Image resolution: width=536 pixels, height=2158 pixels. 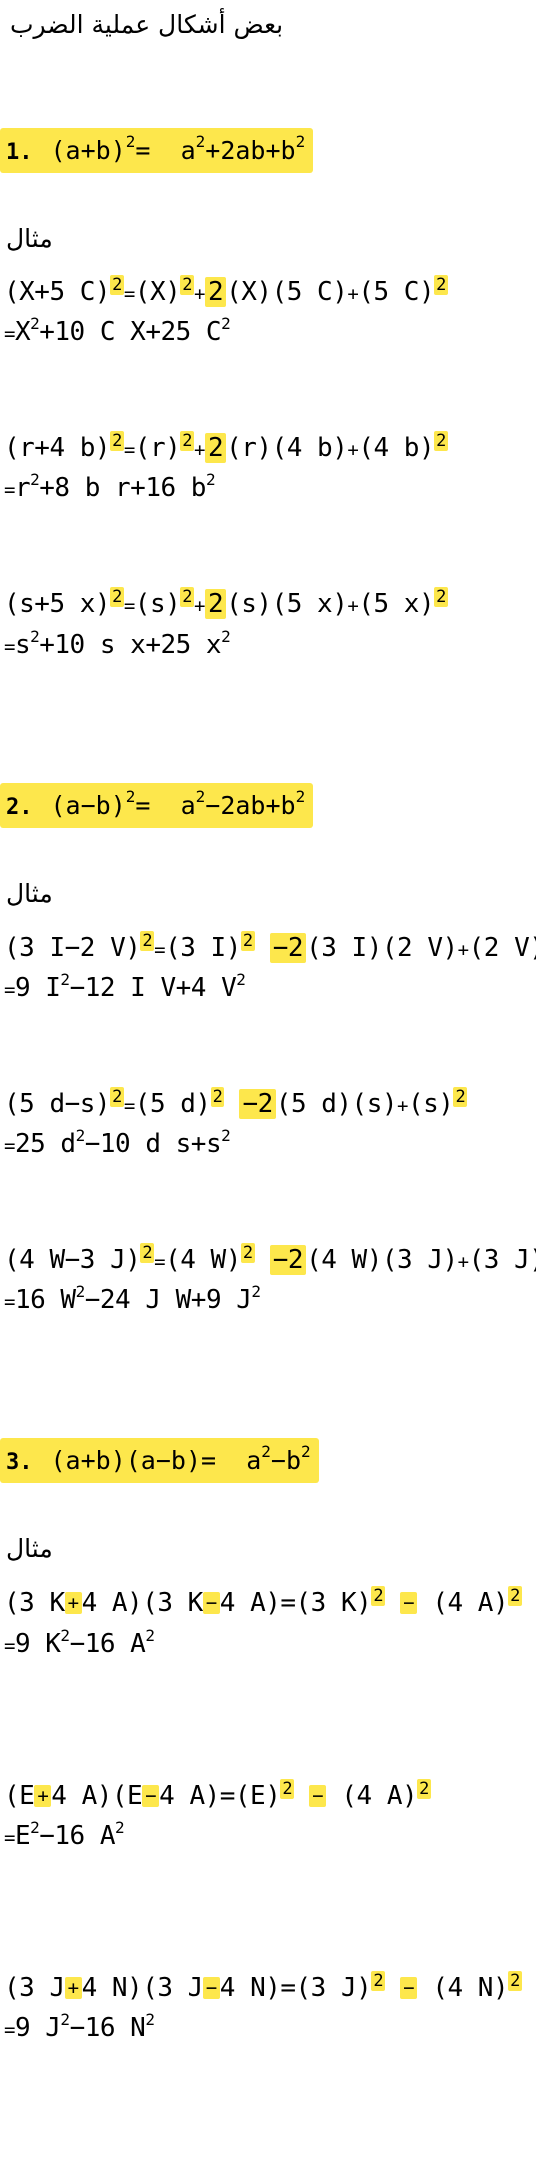 What do you see at coordinates (226, 291) in the screenshot?
I see `expansion-line: (X+5 C) 2 =(X) 2 +2 (X)(5 C)+(5 C) 2` at bounding box center [226, 291].